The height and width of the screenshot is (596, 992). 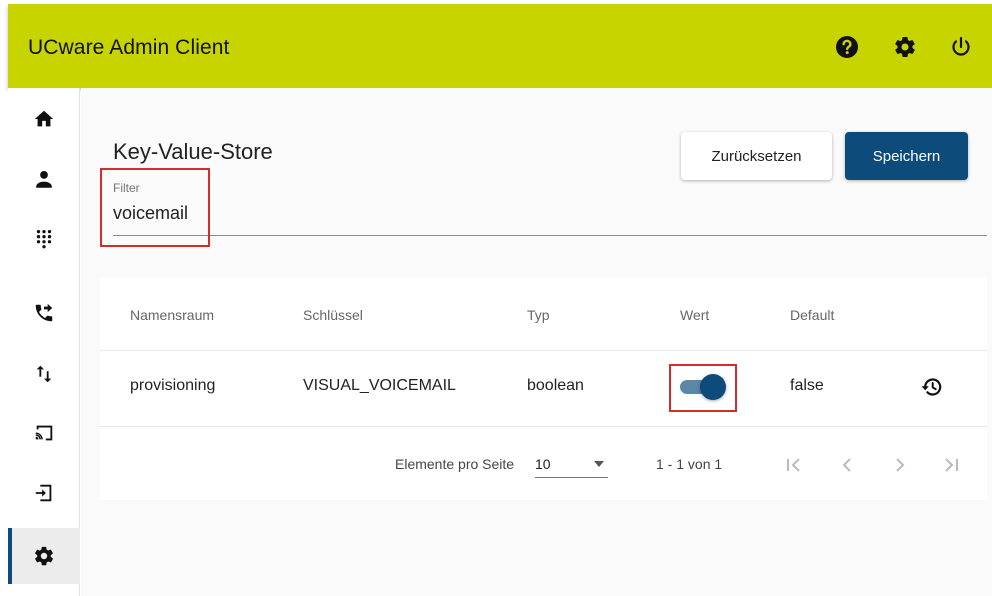 I want to click on nav-item-users, so click(x=44, y=179).